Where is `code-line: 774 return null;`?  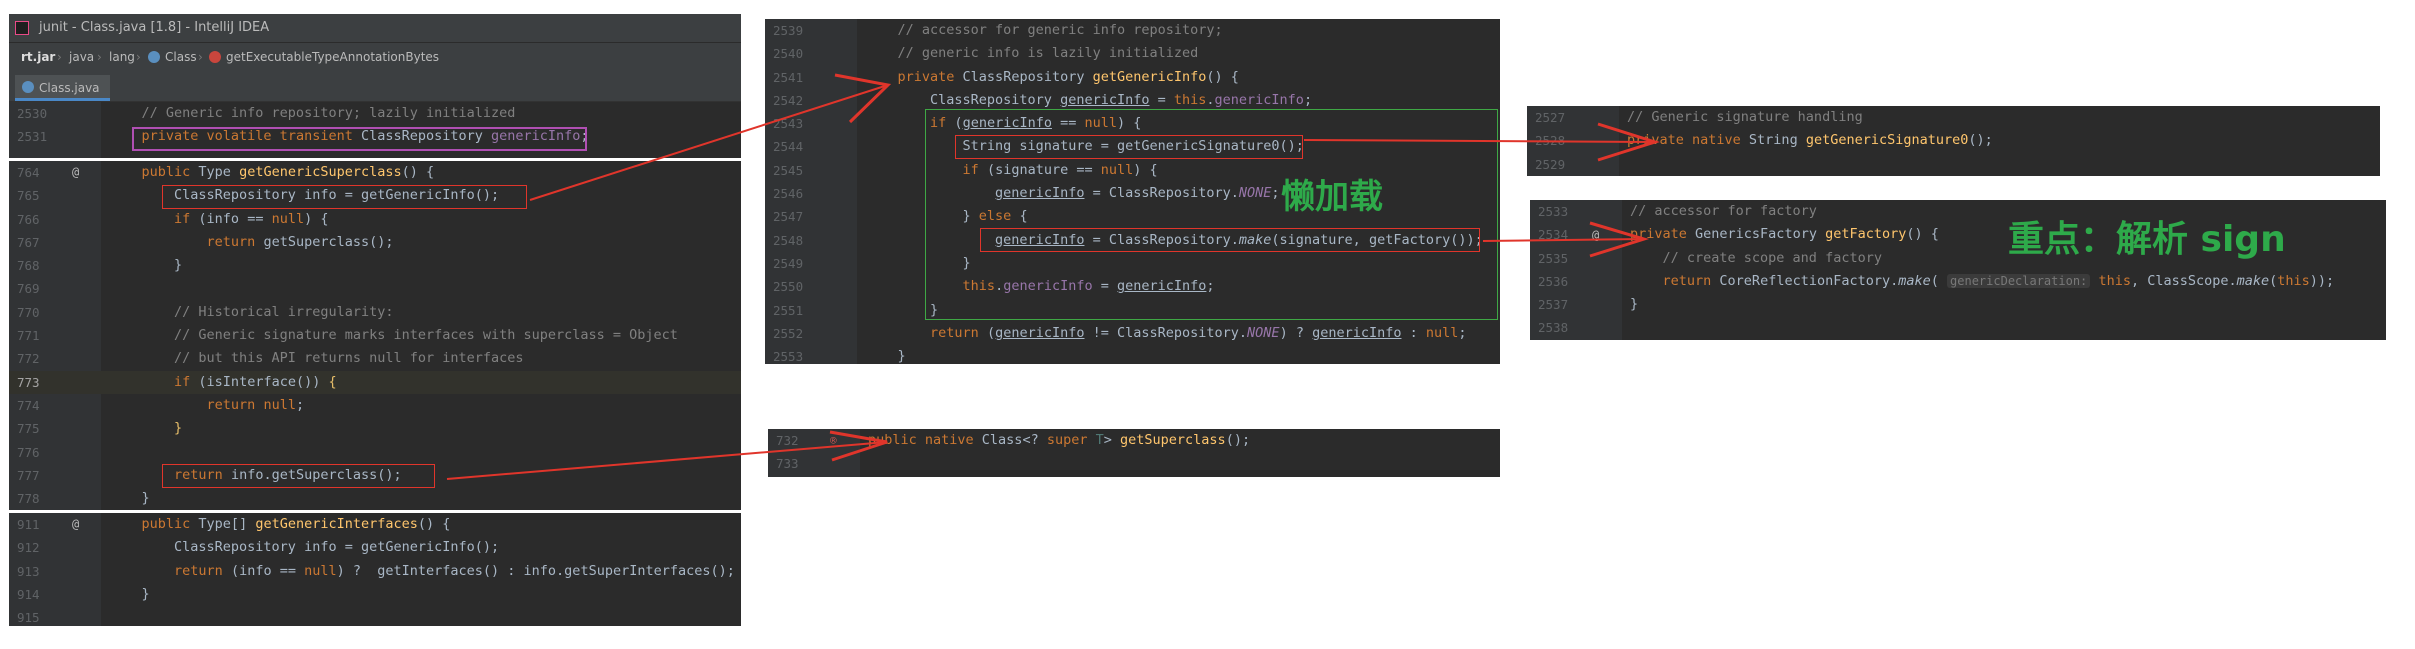 code-line: 774 return null; is located at coordinates (375, 405).